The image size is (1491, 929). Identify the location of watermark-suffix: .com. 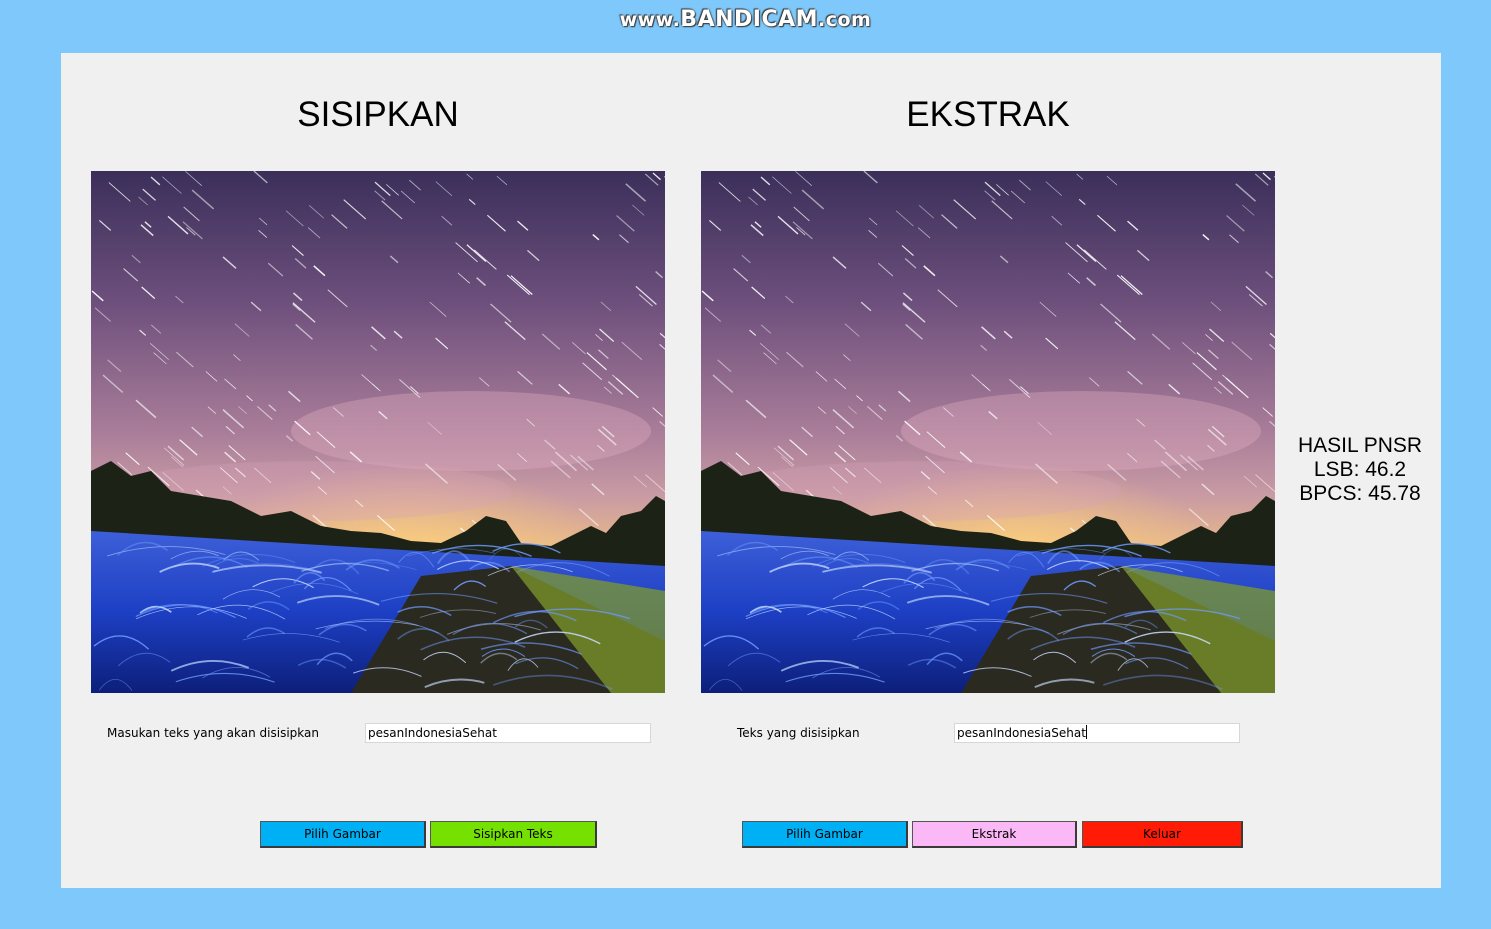
(845, 20).